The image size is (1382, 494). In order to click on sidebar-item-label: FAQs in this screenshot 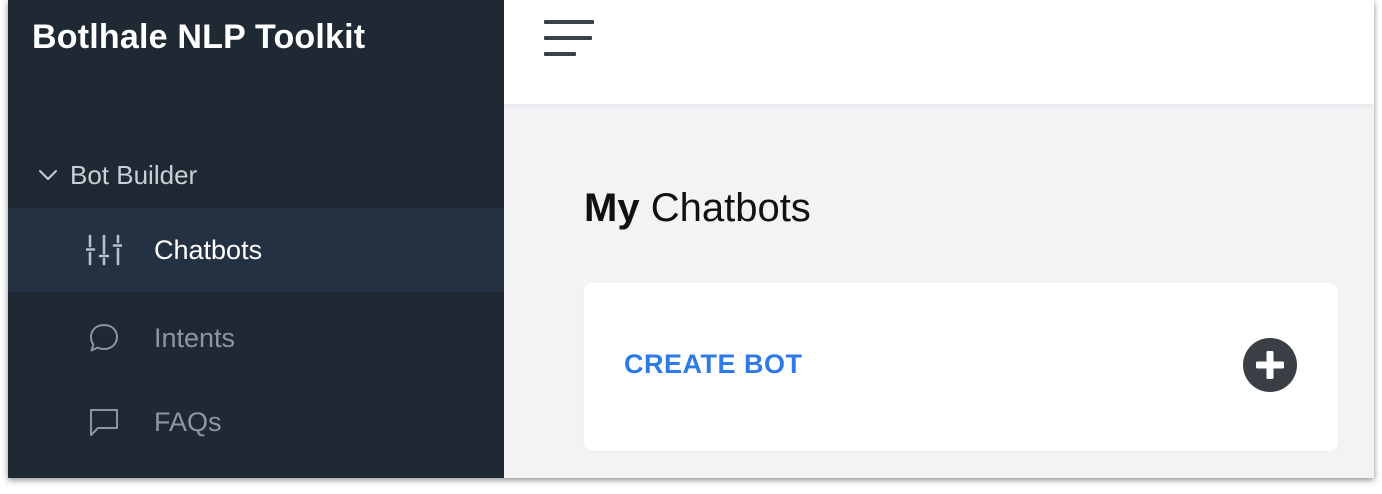, I will do `click(188, 421)`.